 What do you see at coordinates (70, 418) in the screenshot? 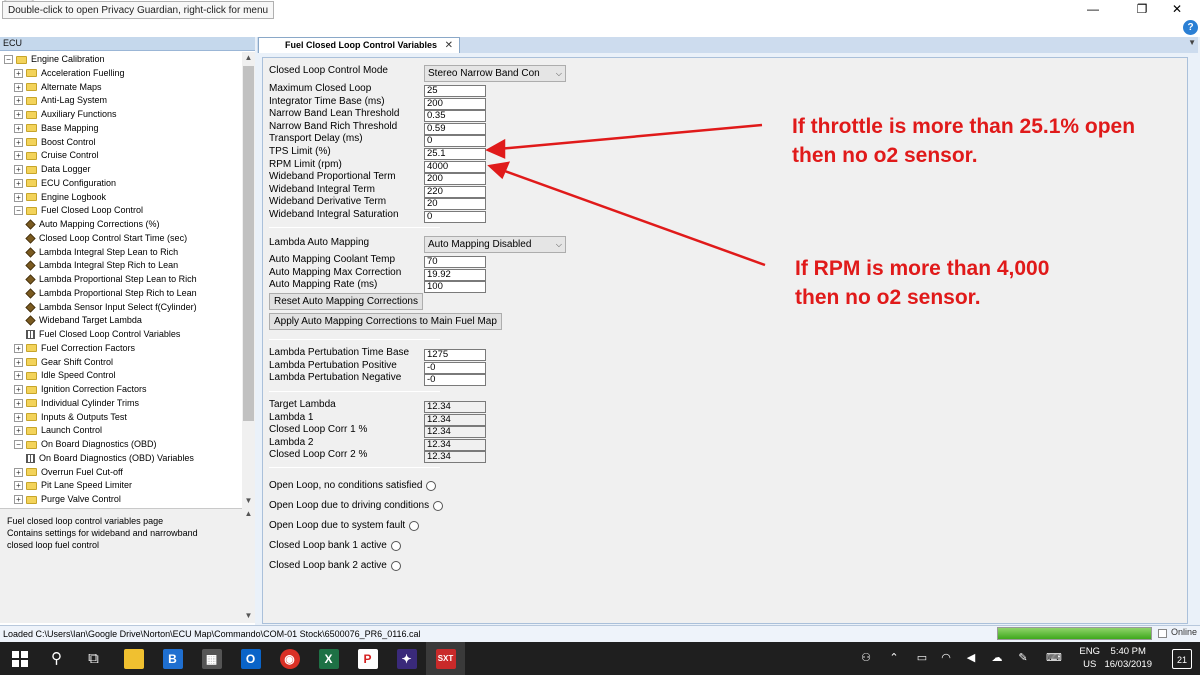
I see `tree-item: + Inputs & Outputs Test` at bounding box center [70, 418].